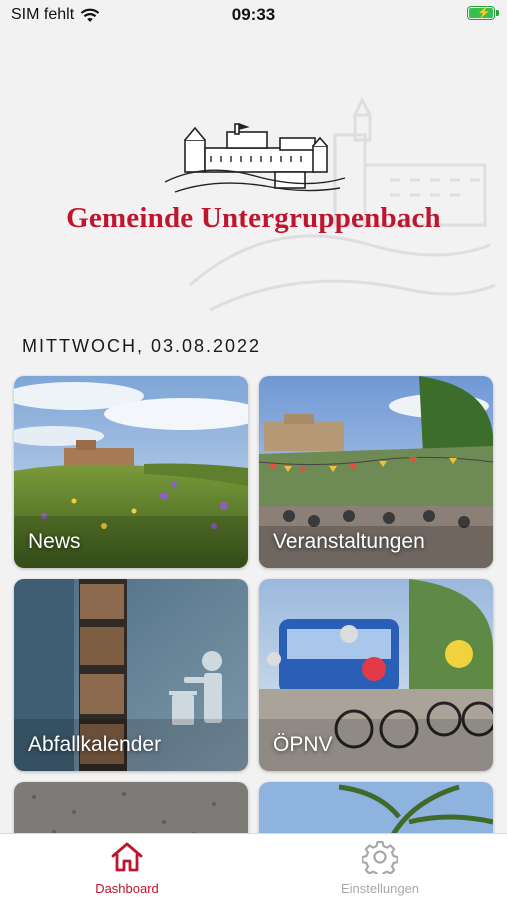  Describe the element at coordinates (127, 857) in the screenshot. I see `home-icon` at that location.